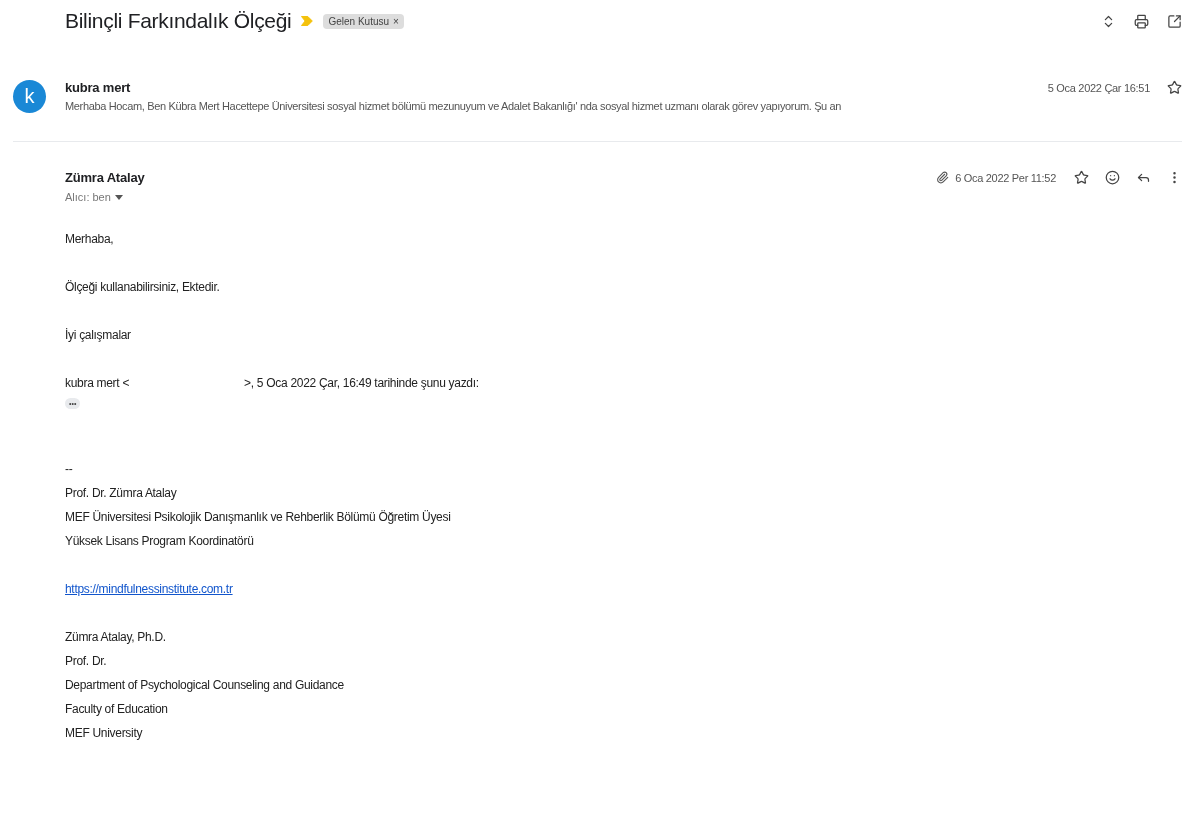 The image size is (1190, 833). What do you see at coordinates (121, 493) in the screenshot?
I see `body-text-line: Prof. Dr. Zümra Atalay` at bounding box center [121, 493].